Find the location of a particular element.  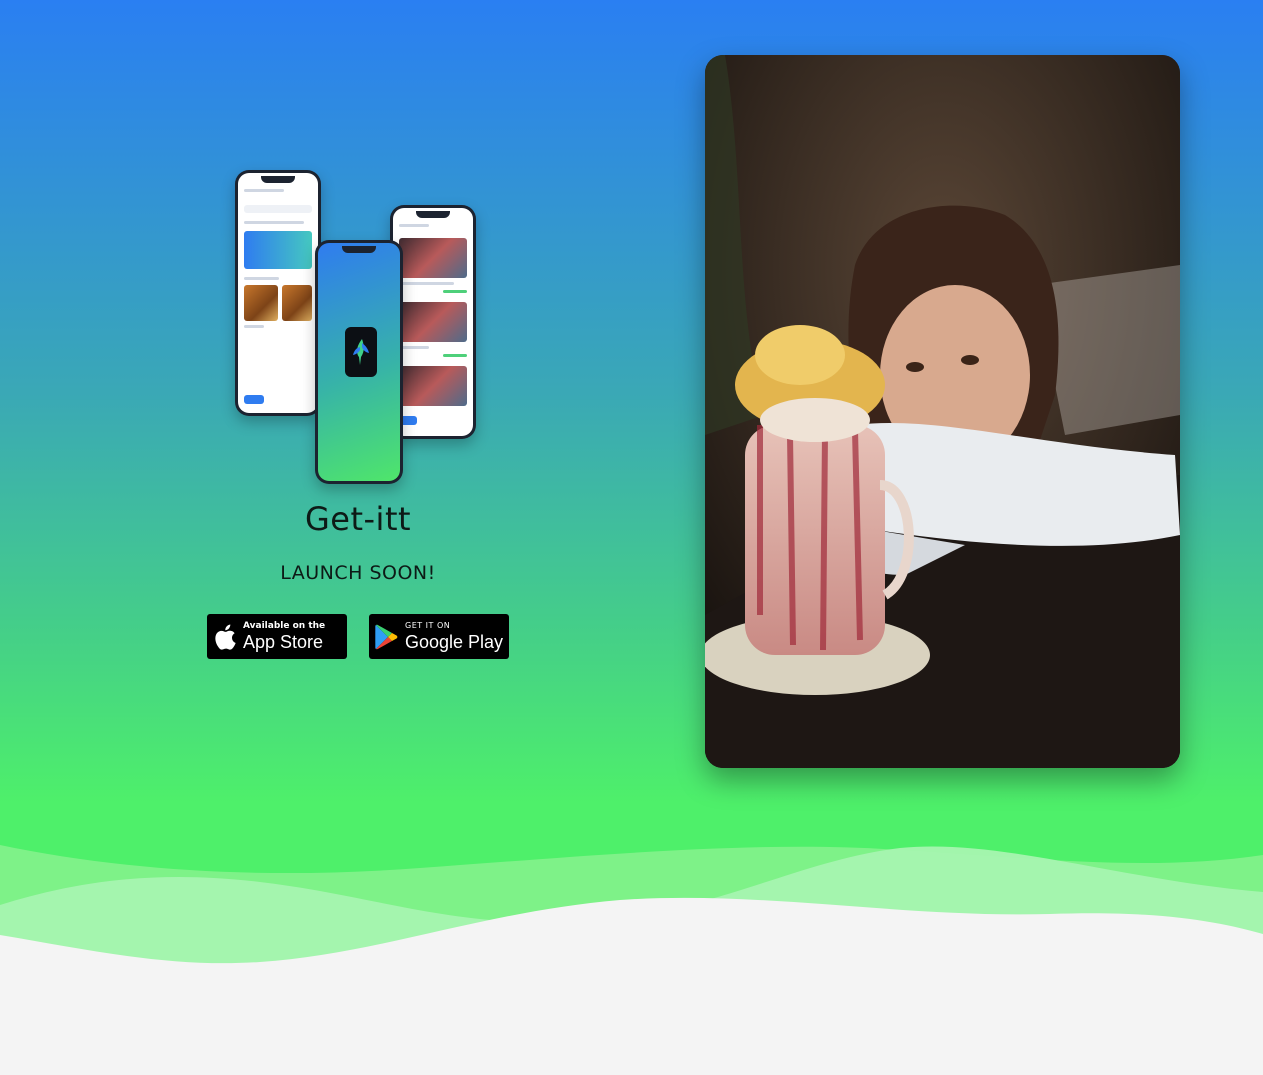

app-store-small-text: Available on the is located at coordinates (284, 625).